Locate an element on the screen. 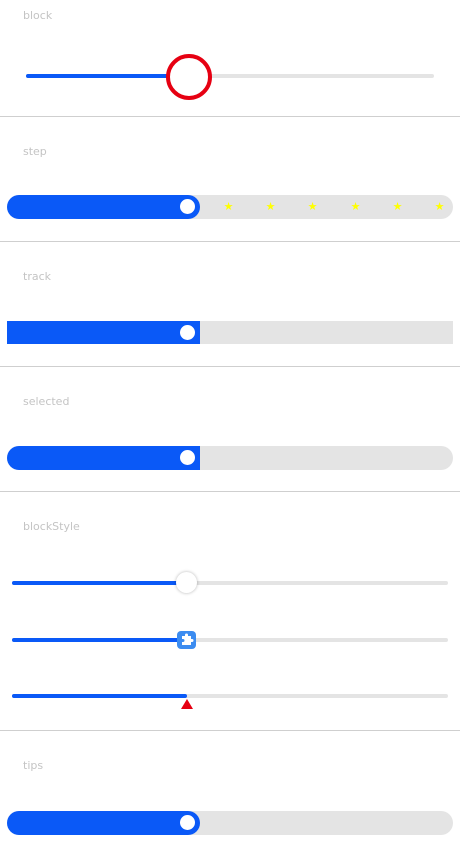  section-label-selected: selected is located at coordinates (46, 401).